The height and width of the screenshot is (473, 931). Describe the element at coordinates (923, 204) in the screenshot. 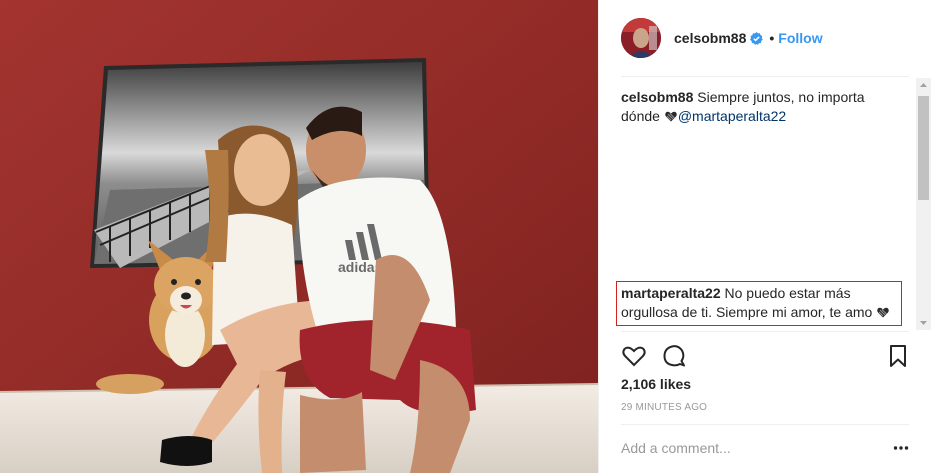

I see `comments-scrollbar` at that location.